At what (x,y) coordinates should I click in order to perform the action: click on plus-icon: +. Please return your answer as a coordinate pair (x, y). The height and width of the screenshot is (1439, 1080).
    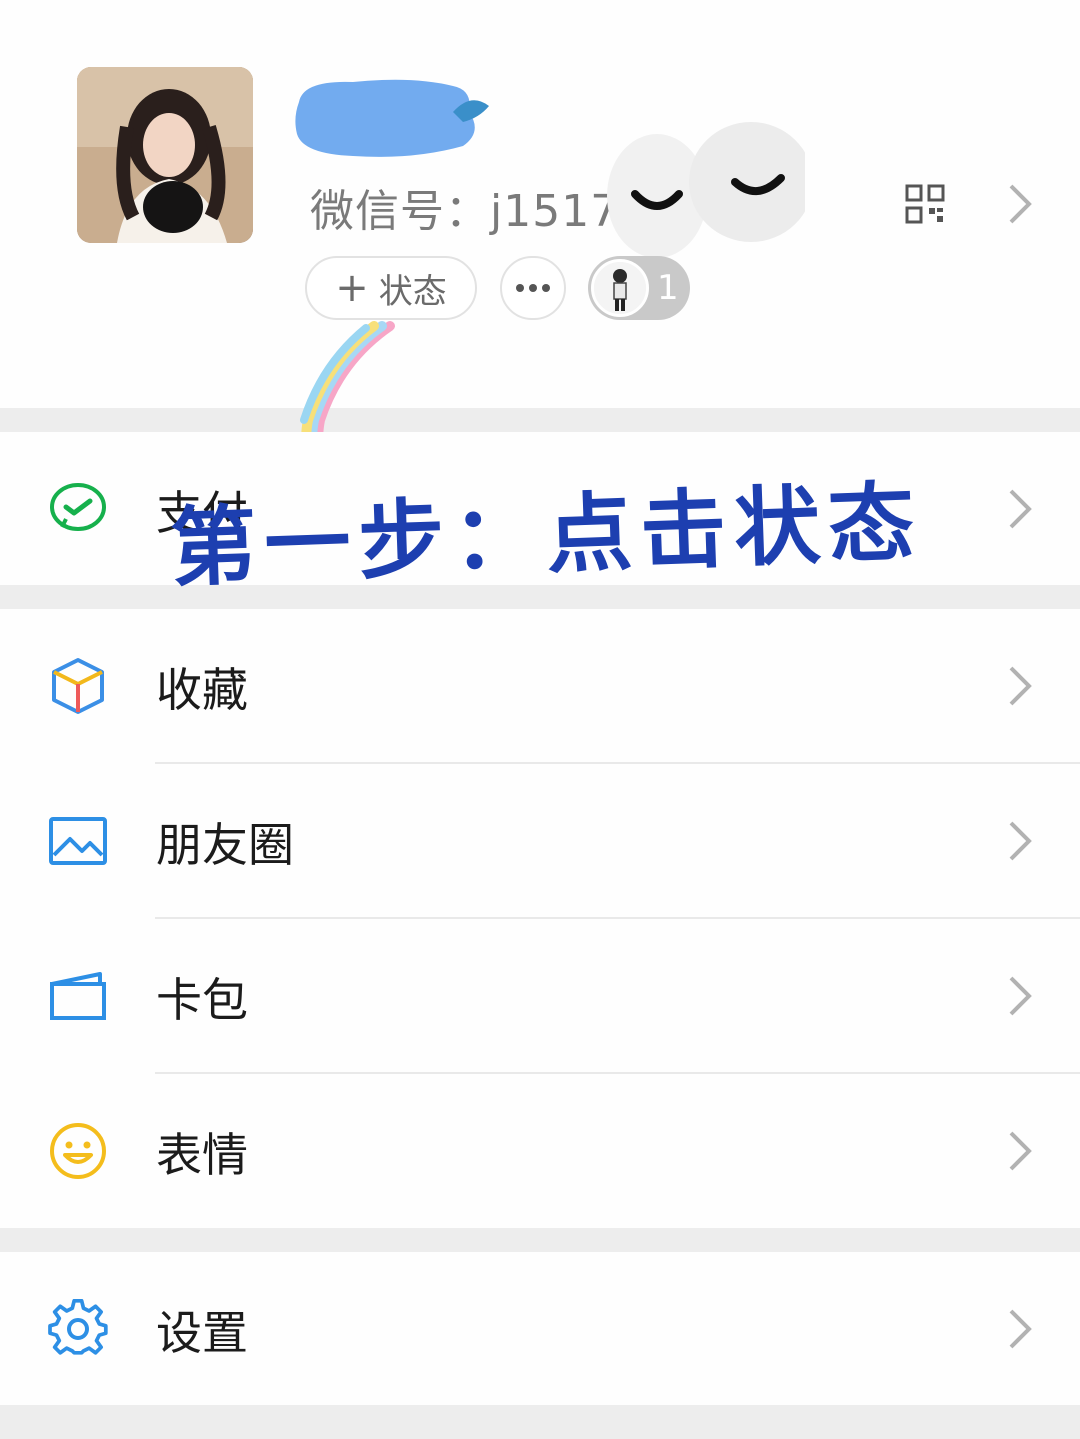
    Looking at the image, I should click on (352, 288).